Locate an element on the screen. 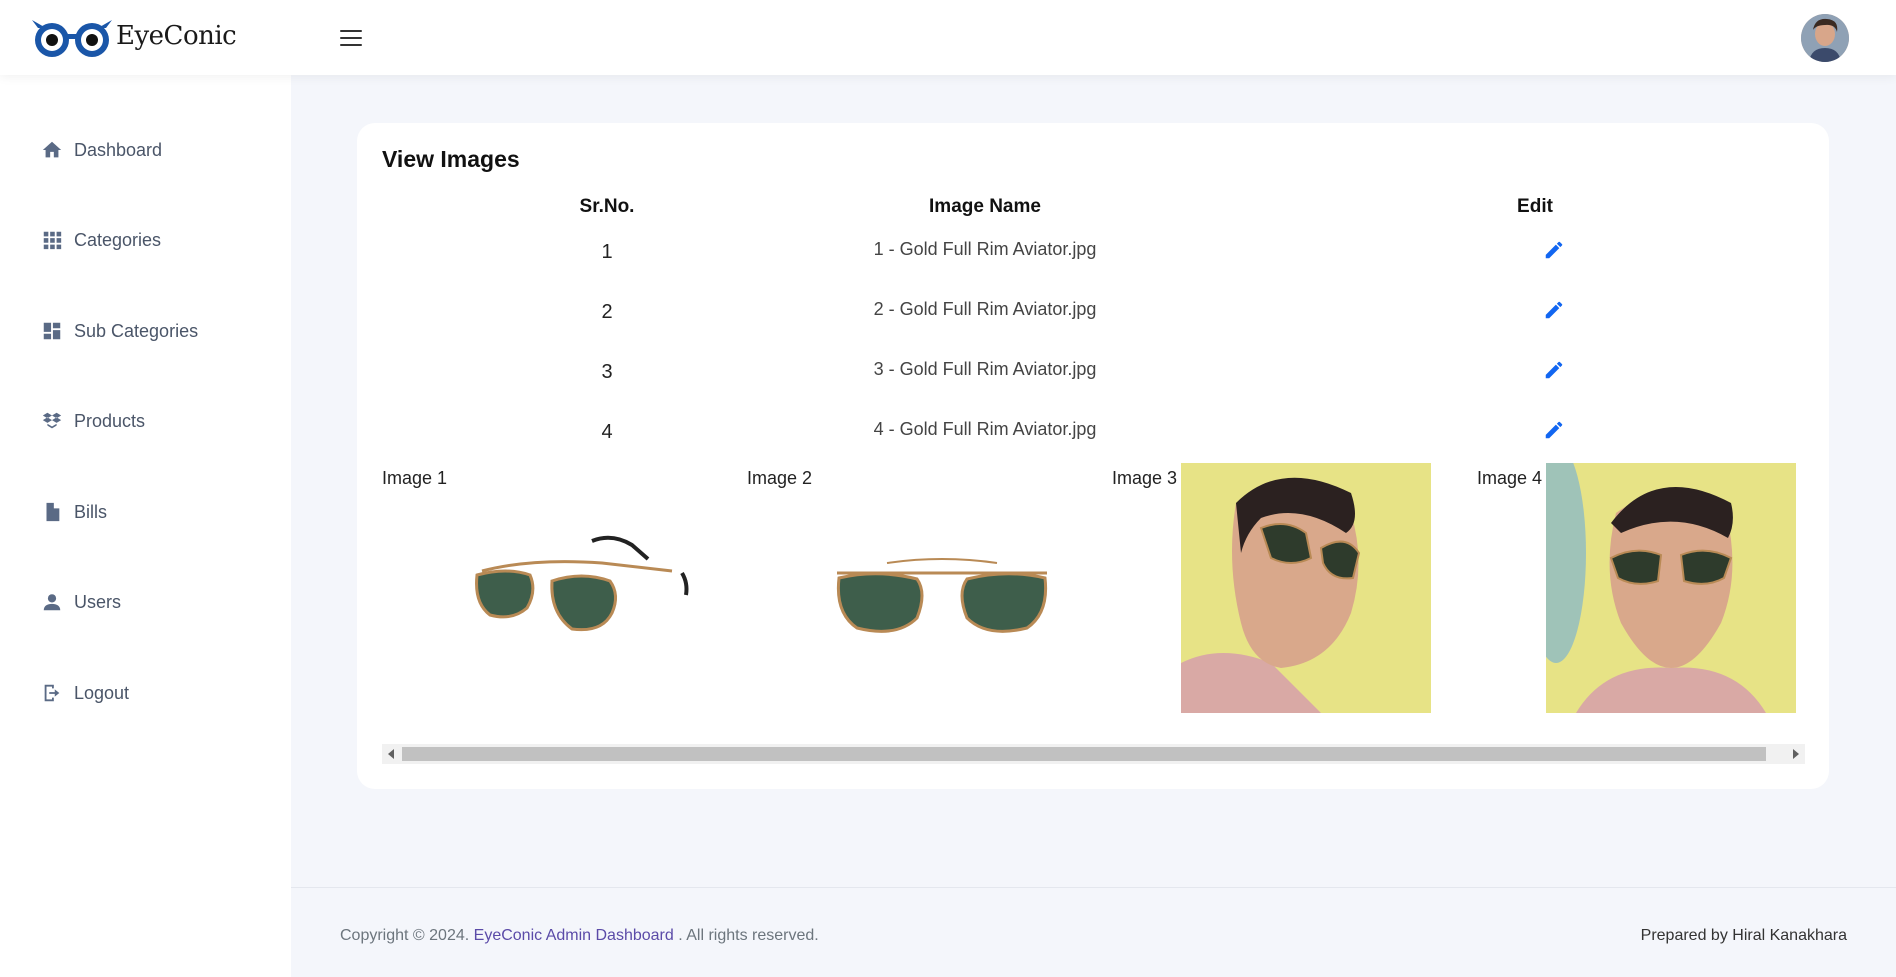 This screenshot has width=1896, height=977. page-title: View Images is located at coordinates (451, 159).